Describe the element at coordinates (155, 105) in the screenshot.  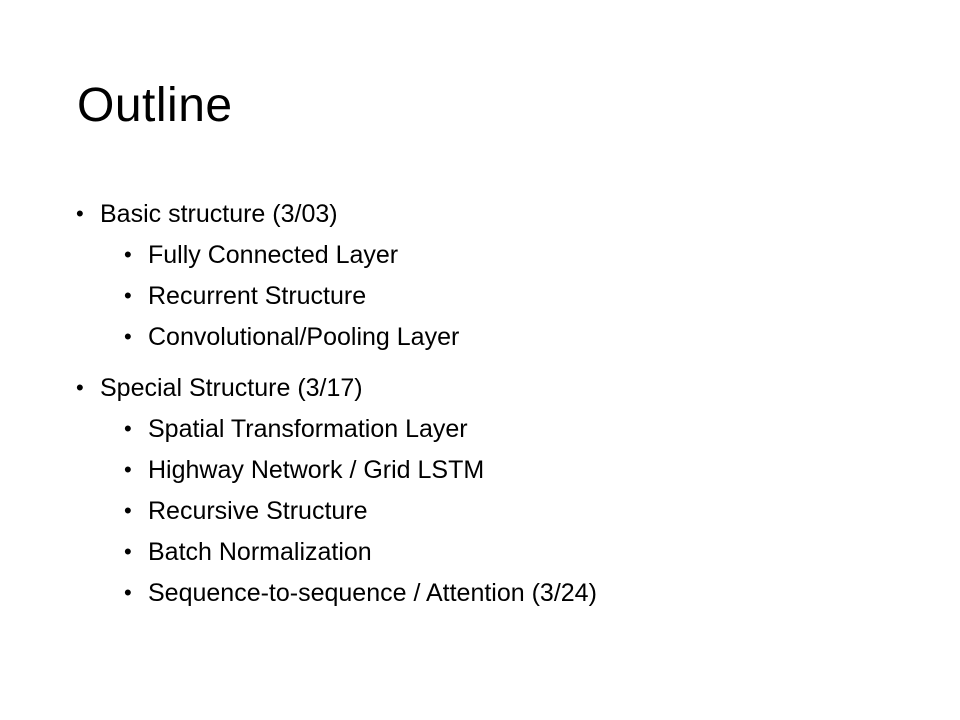
I see `slide-title: Outline` at that location.